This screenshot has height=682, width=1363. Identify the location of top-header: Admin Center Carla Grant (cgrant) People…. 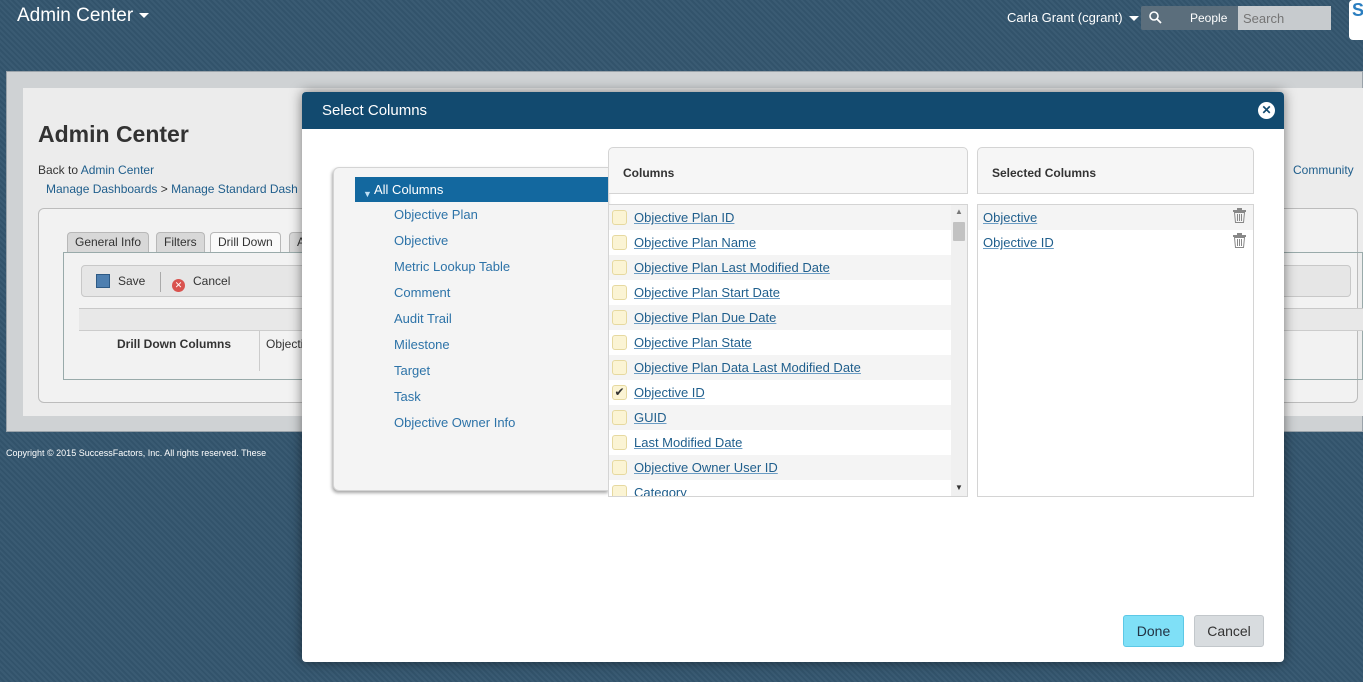
(681, 20).